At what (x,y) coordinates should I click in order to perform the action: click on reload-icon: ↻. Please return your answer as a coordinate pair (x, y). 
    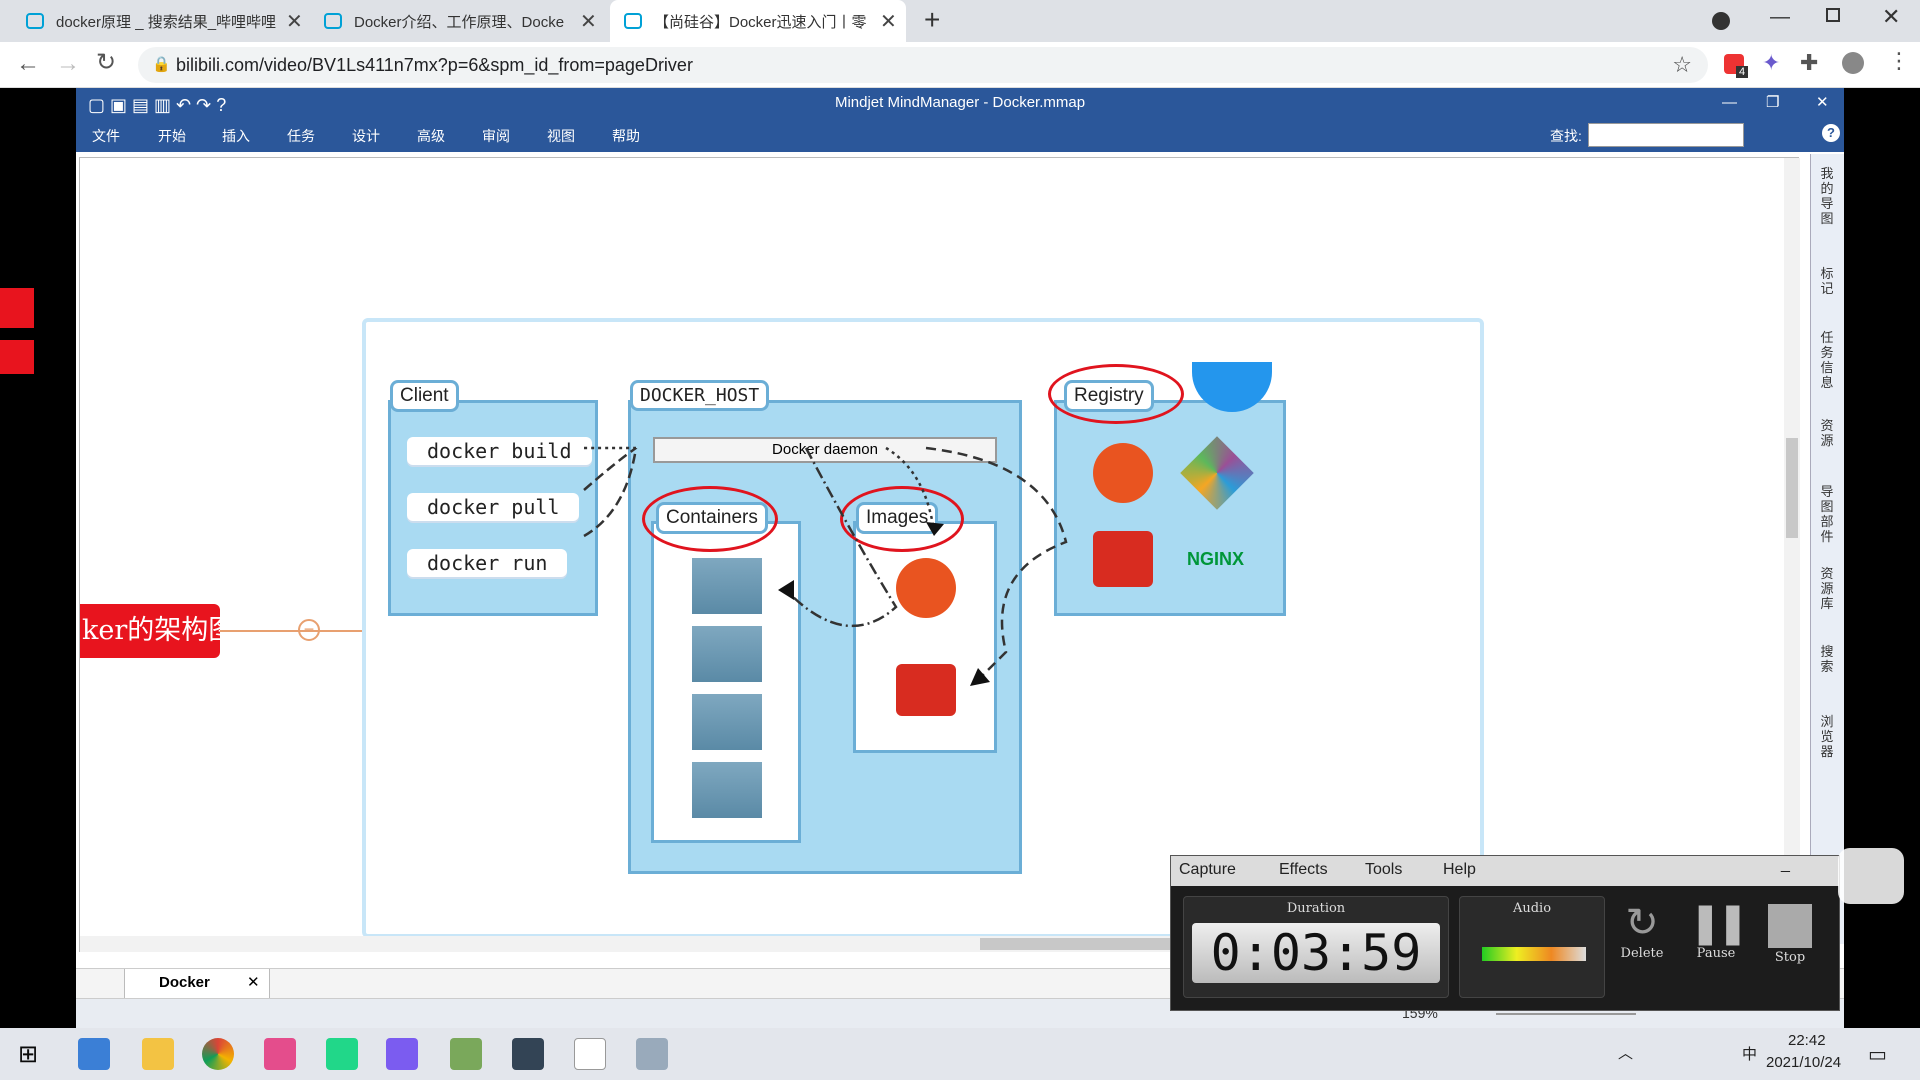
    Looking at the image, I should click on (106, 62).